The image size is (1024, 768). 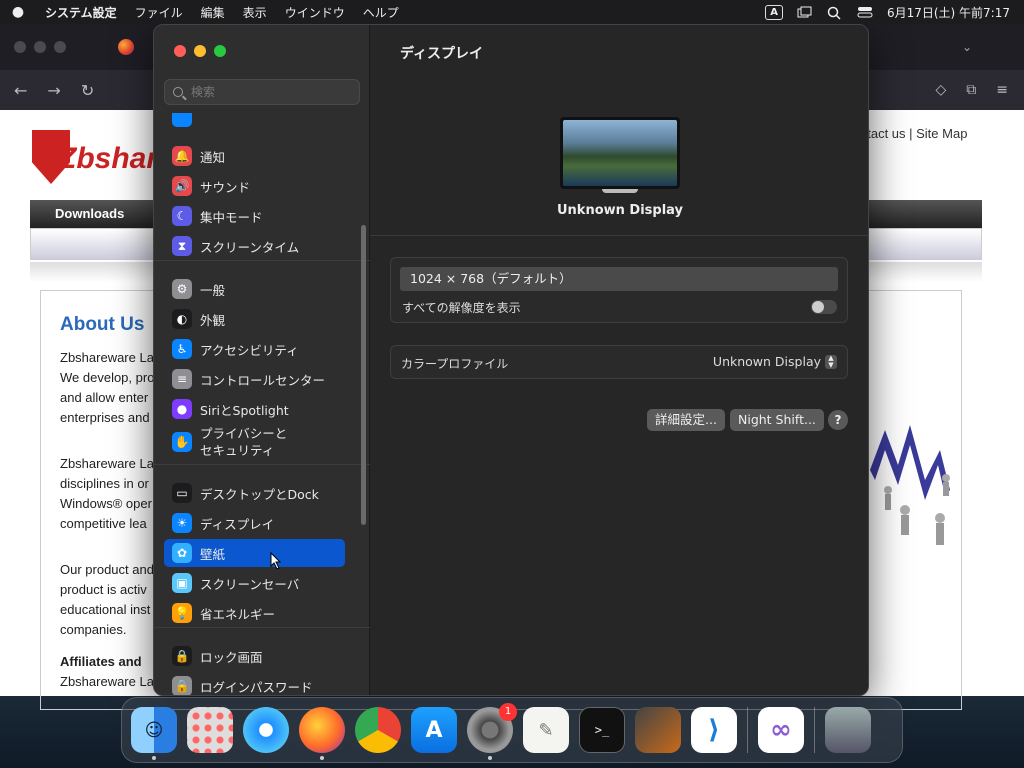 I want to click on sidebar-item-9: ✋ プライバシーと セキュリティ, so click(x=254, y=442).